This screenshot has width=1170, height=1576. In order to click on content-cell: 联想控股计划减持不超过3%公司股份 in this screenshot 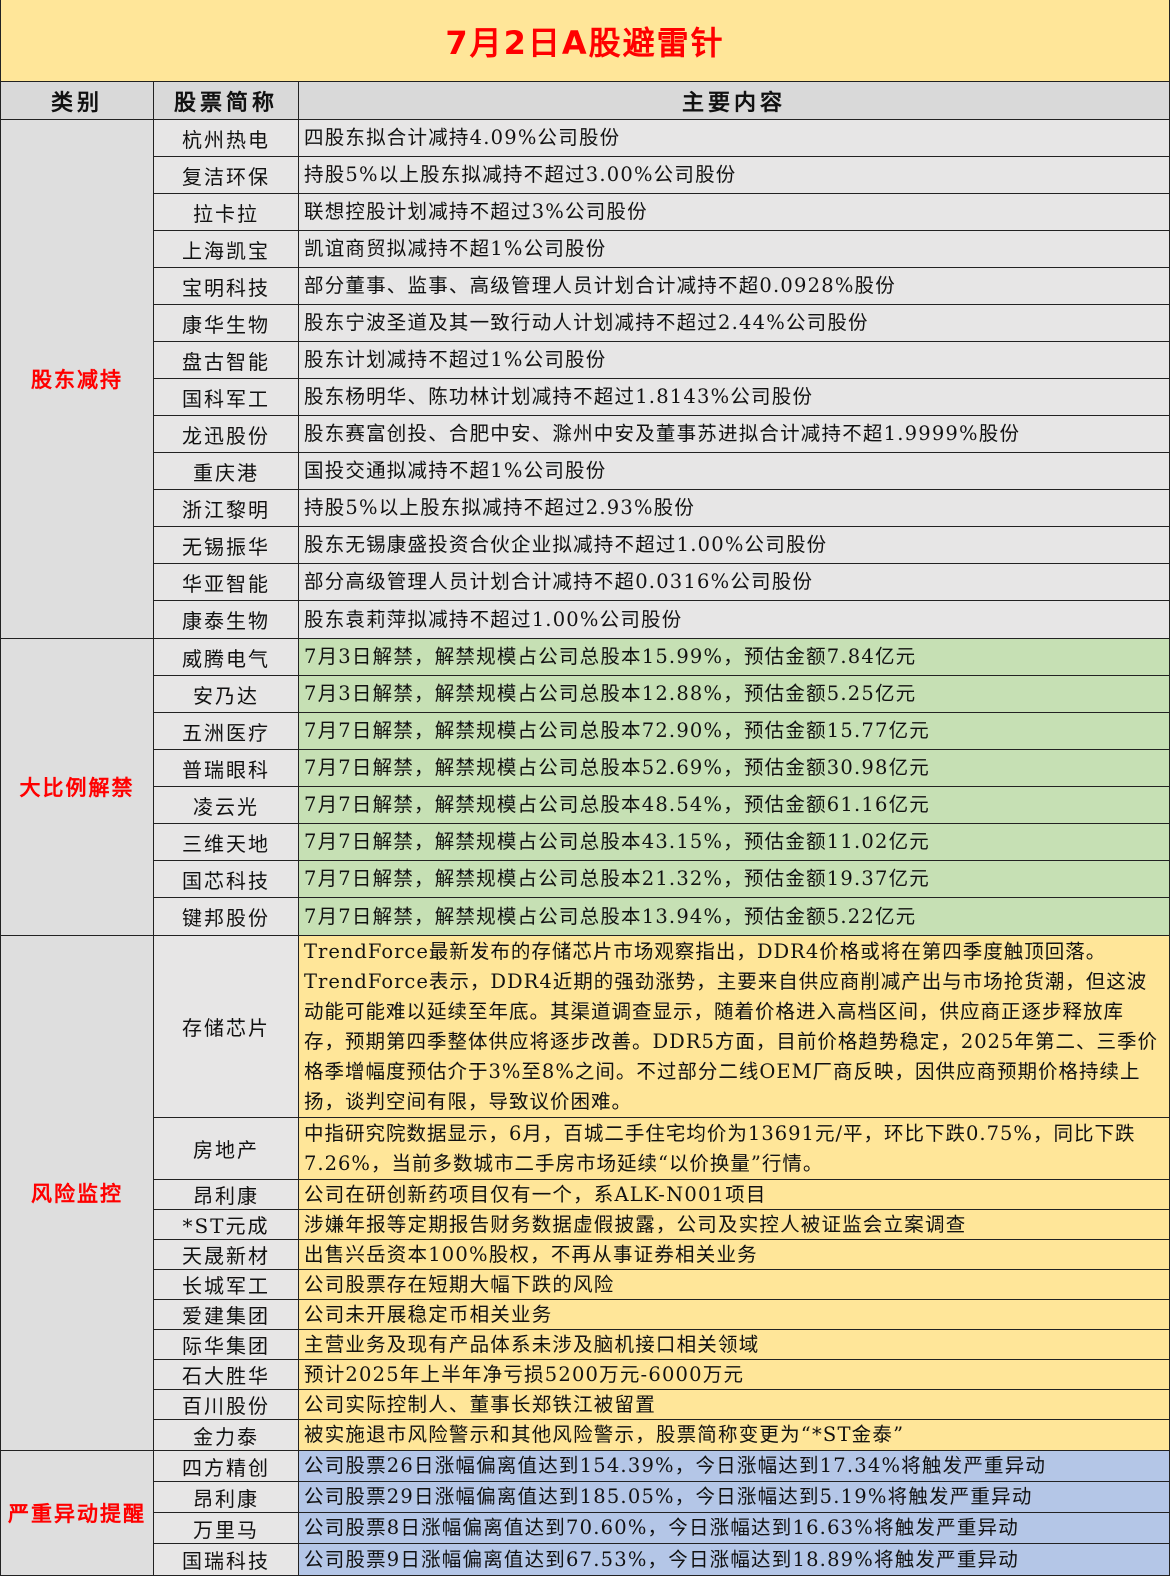, I will do `click(734, 212)`.